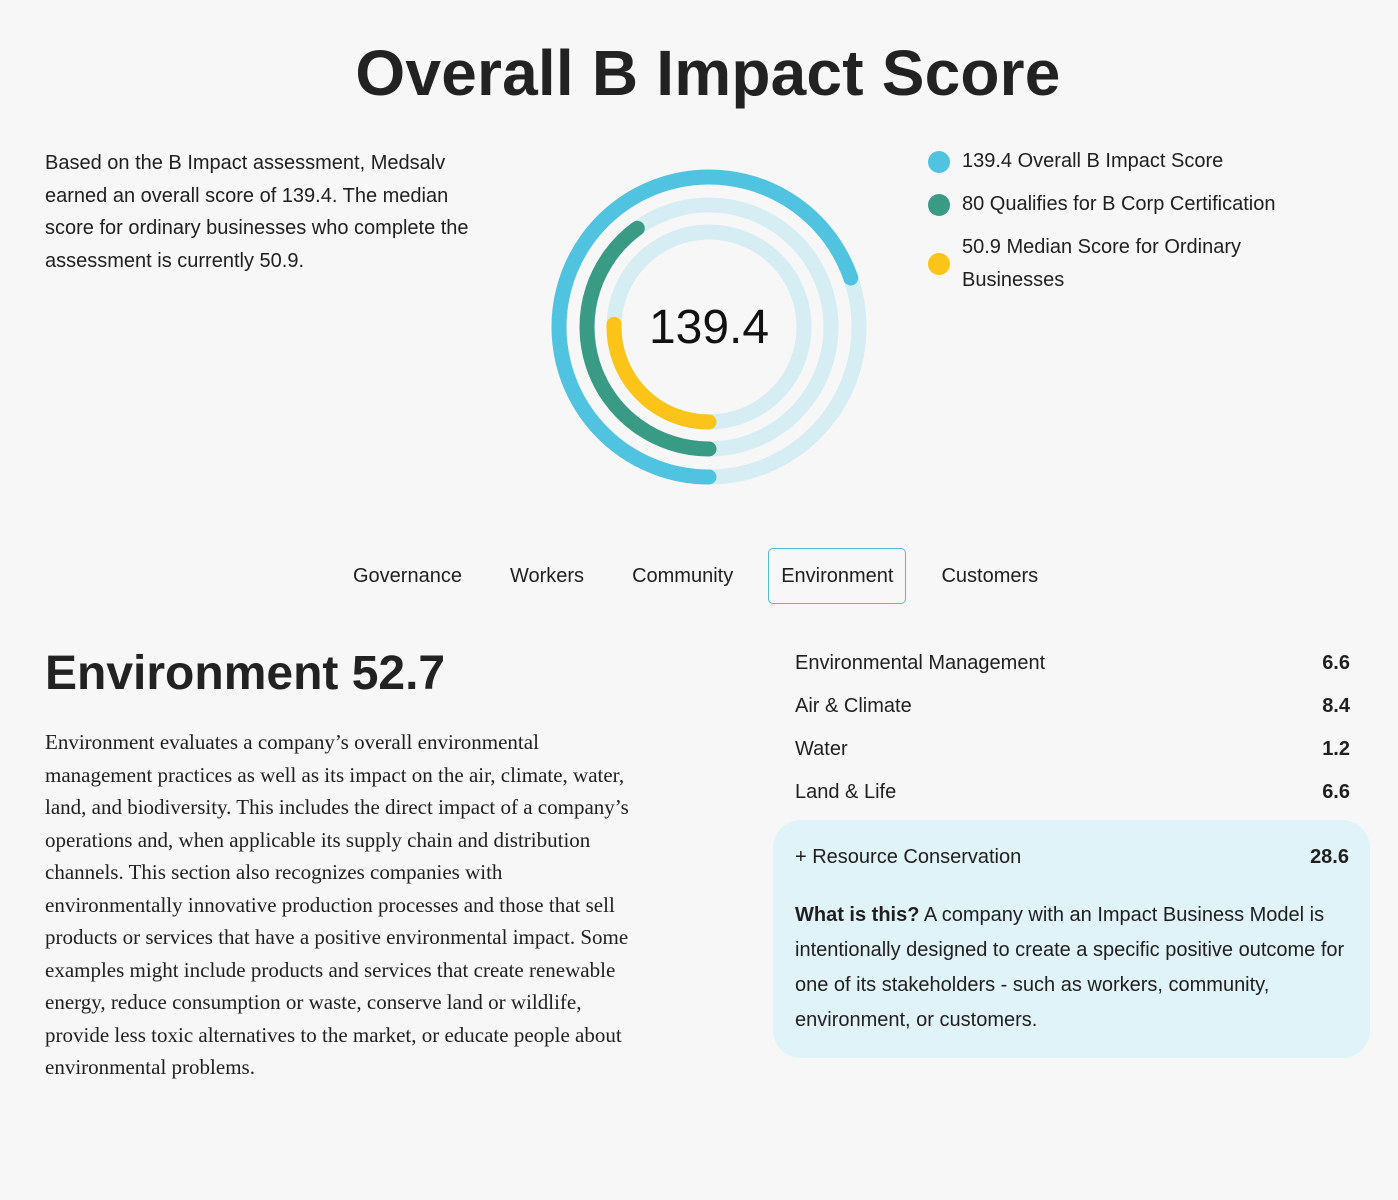 Image resolution: width=1398 pixels, height=1200 pixels. I want to click on score-rings-chart: 139.4, so click(709, 327).